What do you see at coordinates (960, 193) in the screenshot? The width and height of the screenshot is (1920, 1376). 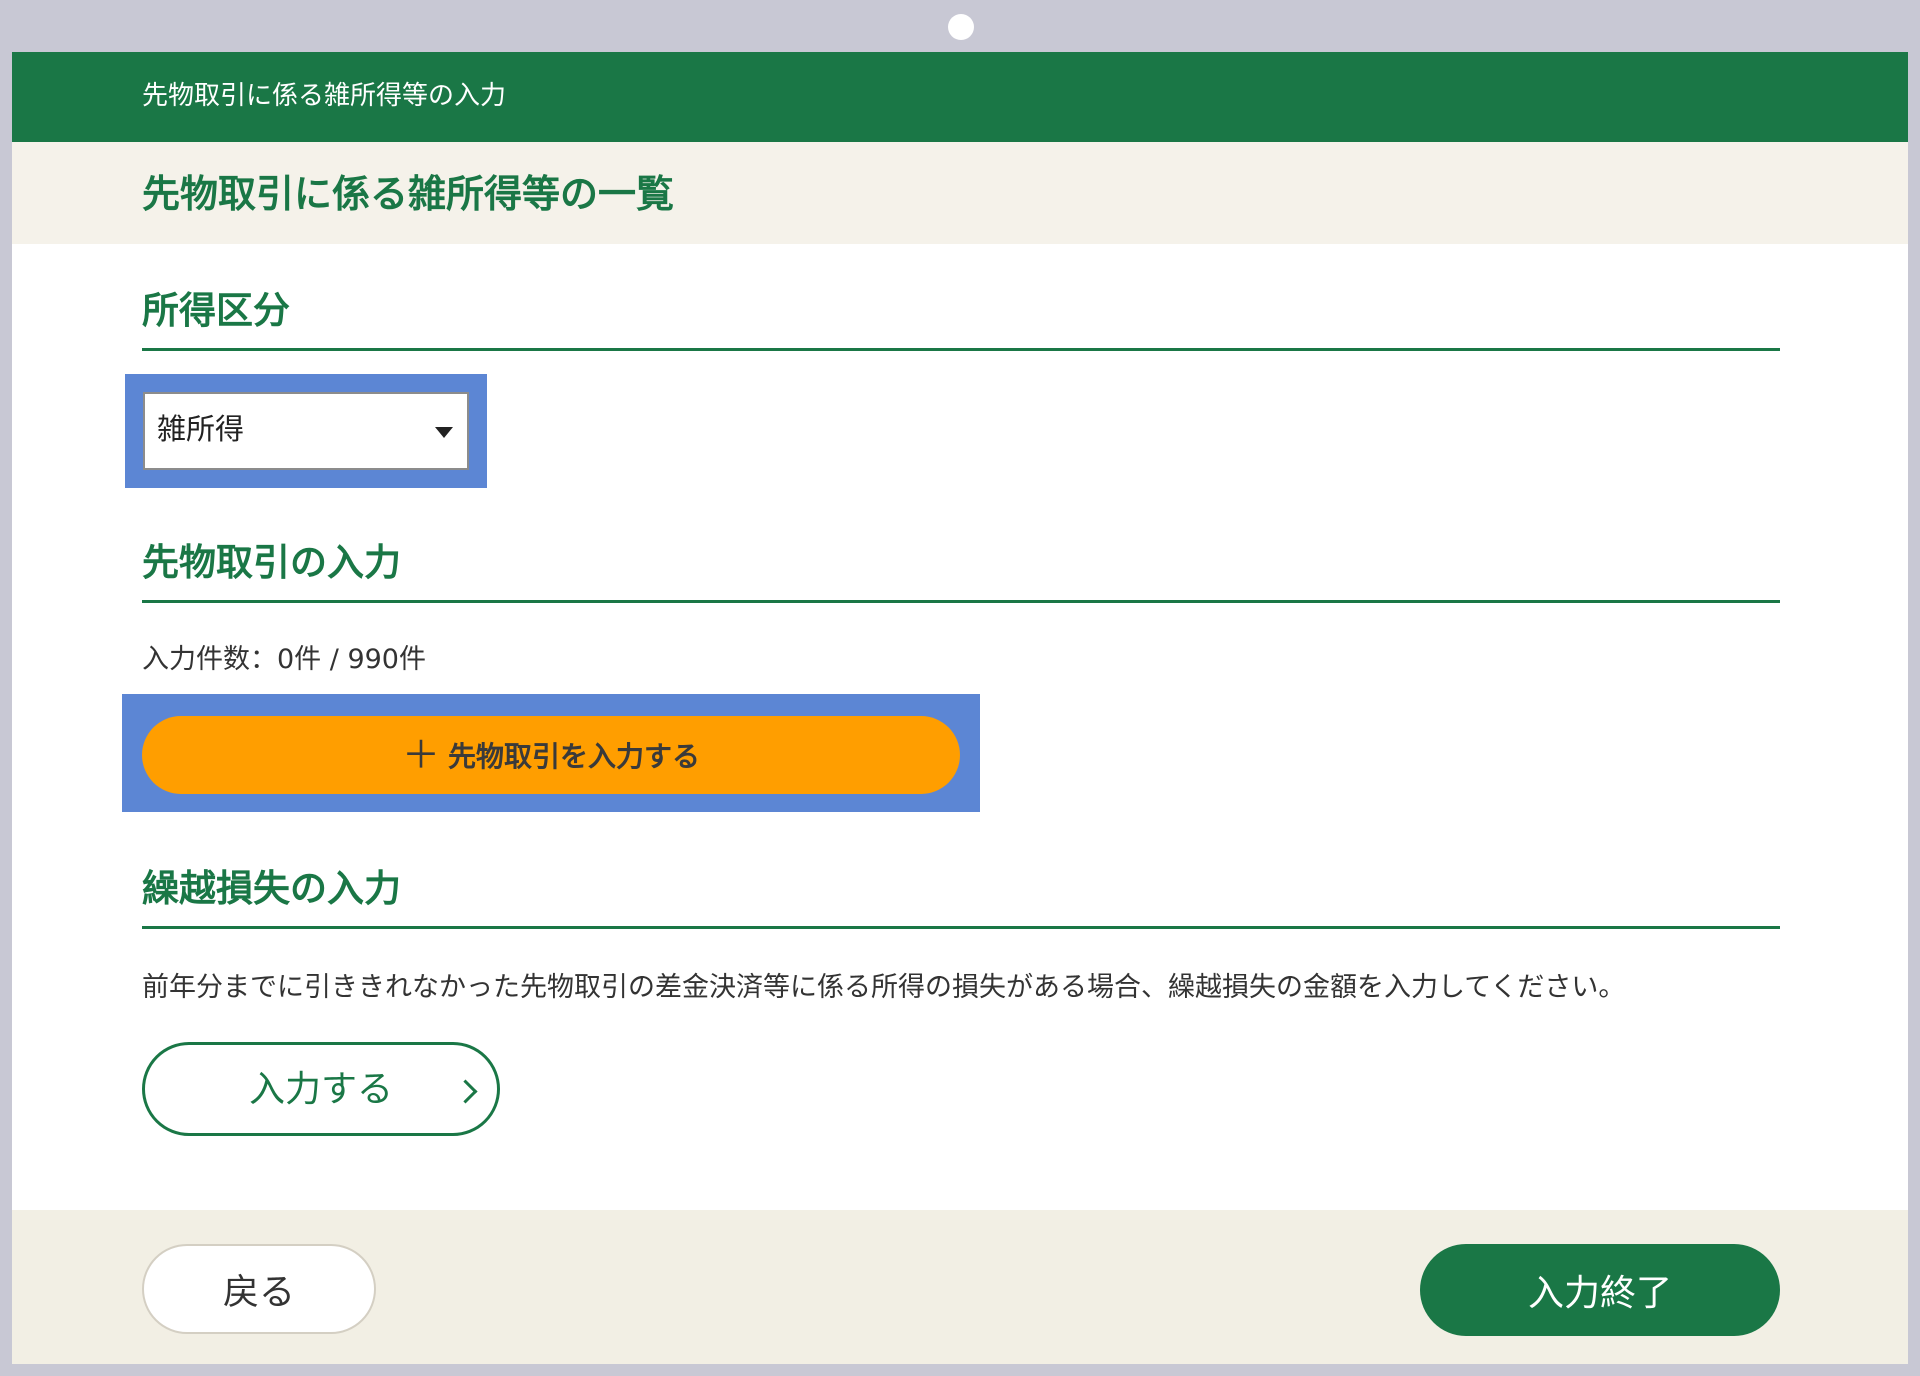 I see `page-title-bar: 先物取引に係る雑所得等の一覧` at bounding box center [960, 193].